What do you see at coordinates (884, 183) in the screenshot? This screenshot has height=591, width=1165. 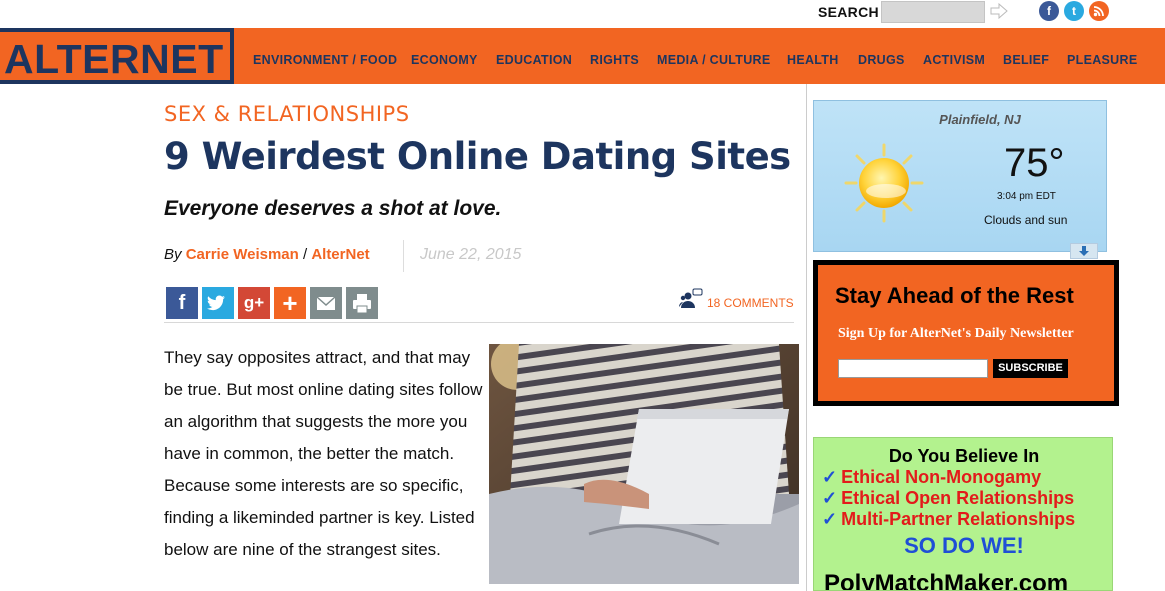 I see `sun-cloud-icon` at bounding box center [884, 183].